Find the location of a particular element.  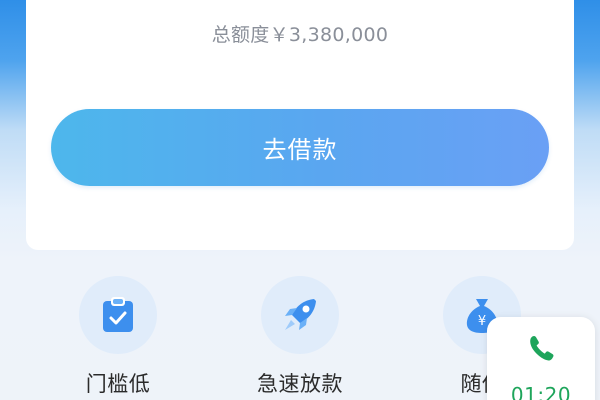

feature-label: 门槛低 is located at coordinates (118, 384).